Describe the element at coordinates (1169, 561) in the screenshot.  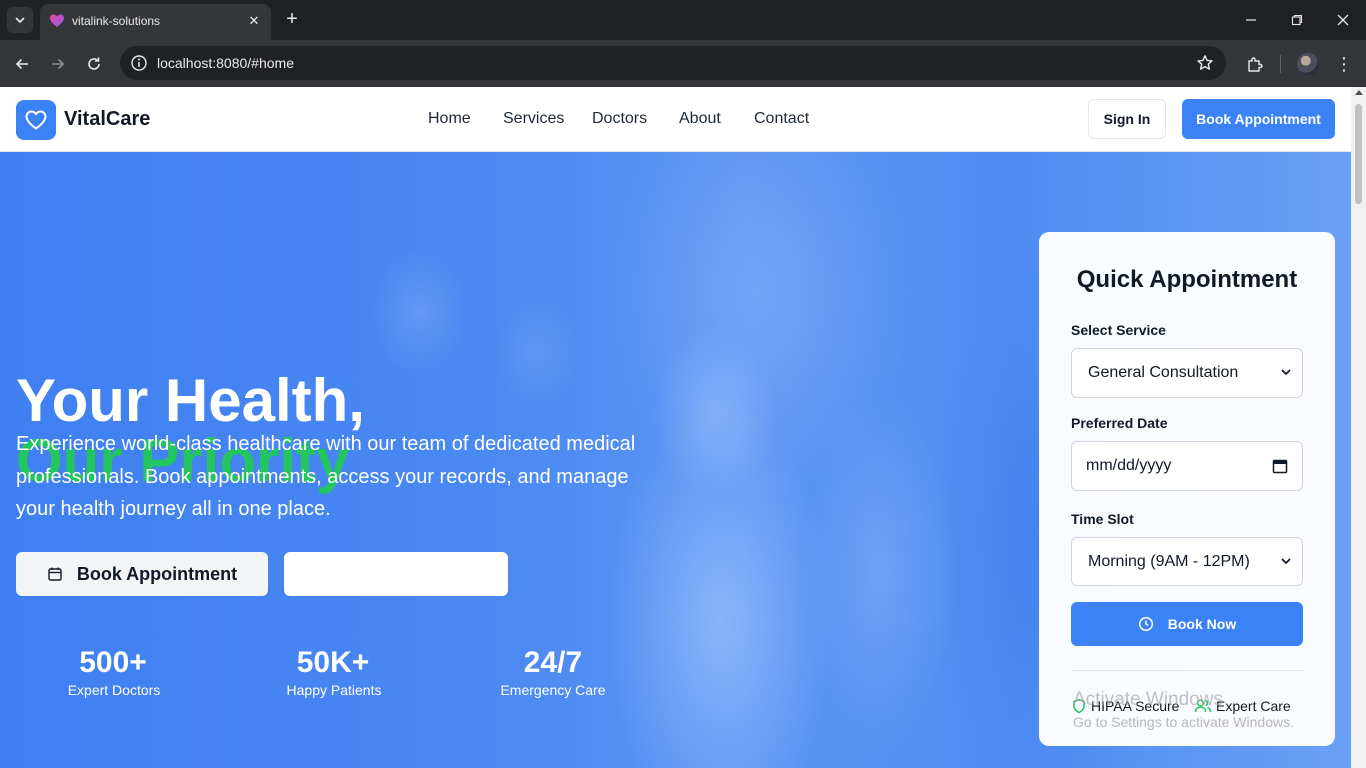
I see `time-value: Morning (9AM - 12PM)` at that location.